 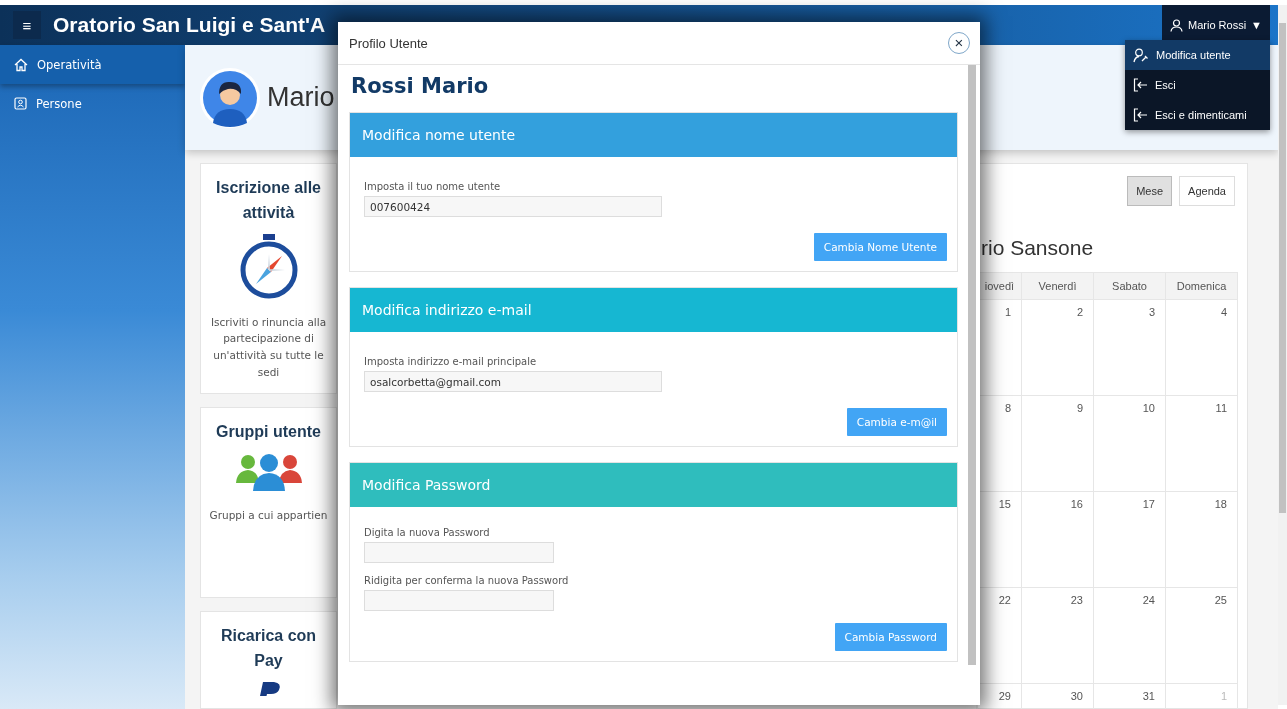 What do you see at coordinates (1129, 539) in the screenshot?
I see `day-cell: 17` at bounding box center [1129, 539].